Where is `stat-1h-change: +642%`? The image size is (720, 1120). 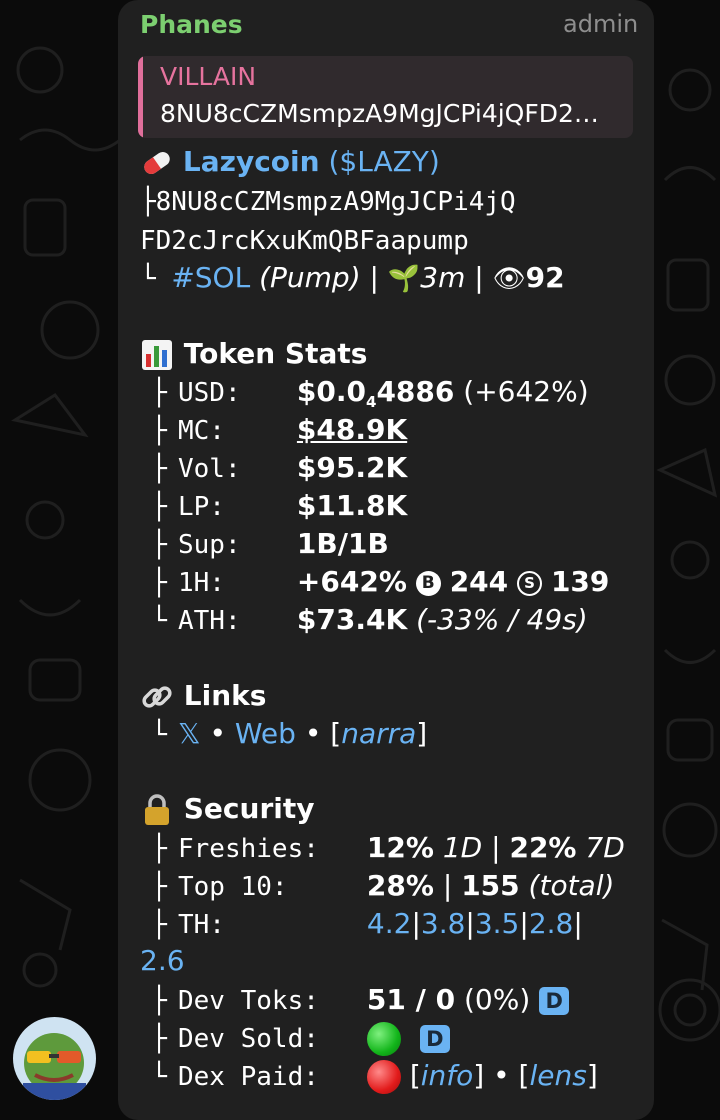
stat-1h-change: +642% is located at coordinates (351, 581).